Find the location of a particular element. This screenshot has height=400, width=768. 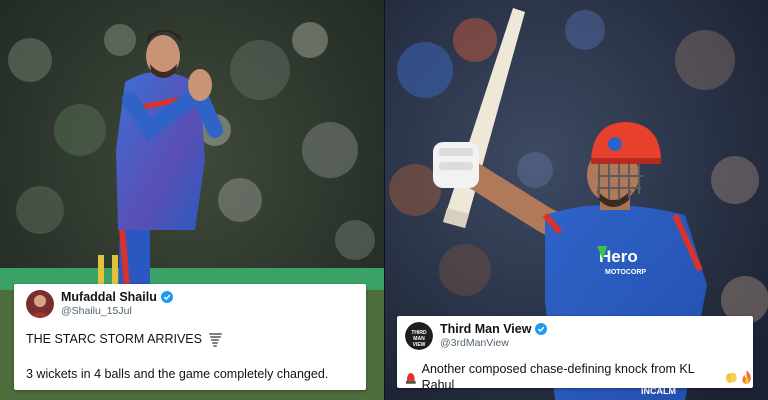

tornado-emoji-icon is located at coordinates (216, 340).